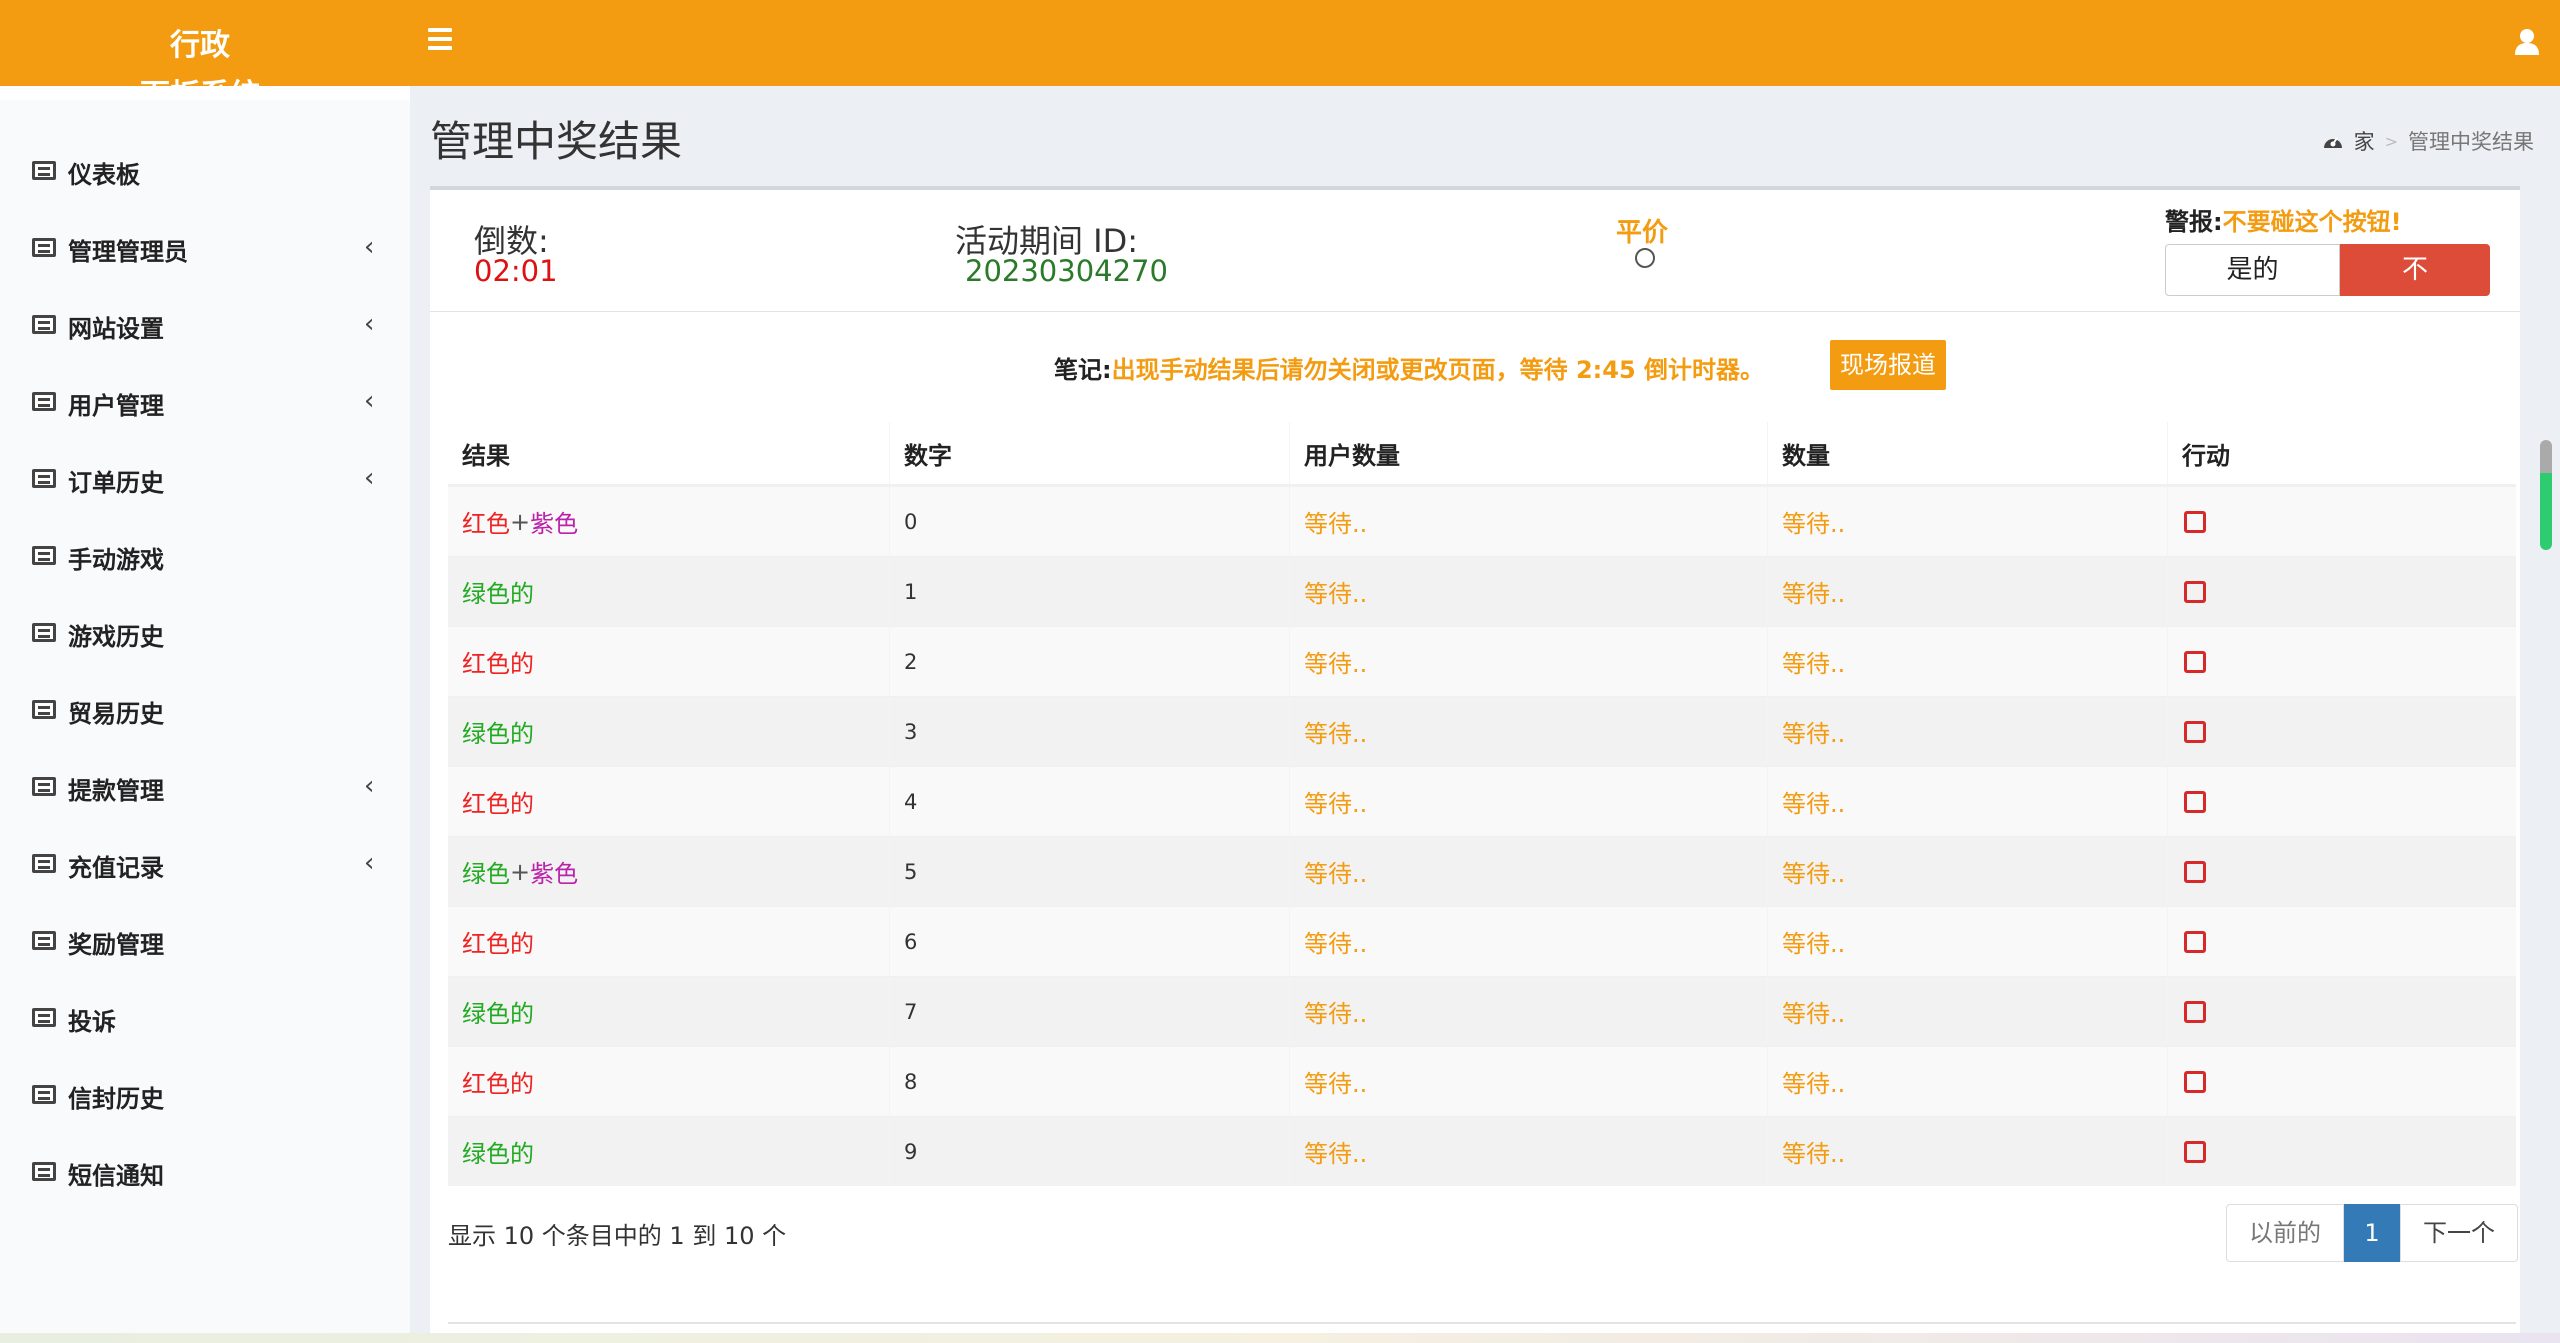  Describe the element at coordinates (1482, 871) in the screenshot. I see `table-row: 绿色 + 紫色 5 等待.. 等待..` at that location.